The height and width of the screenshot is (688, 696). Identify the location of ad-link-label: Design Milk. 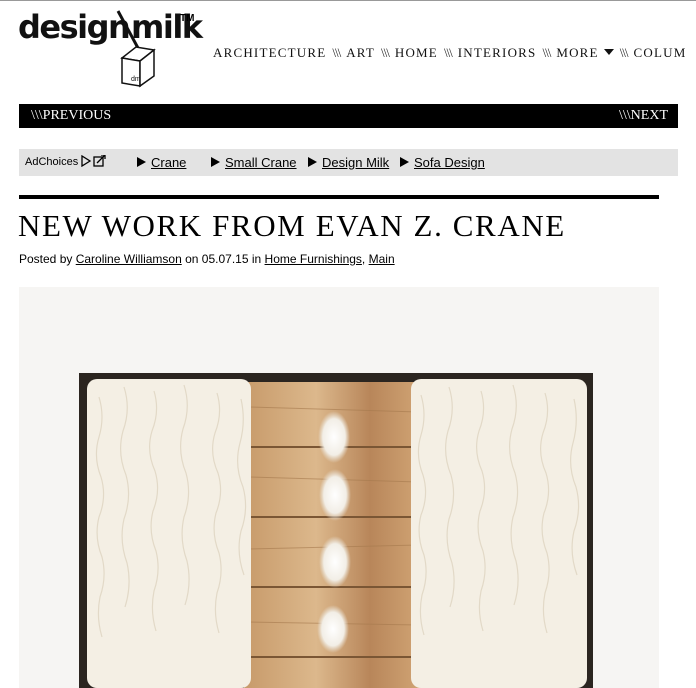
(356, 162).